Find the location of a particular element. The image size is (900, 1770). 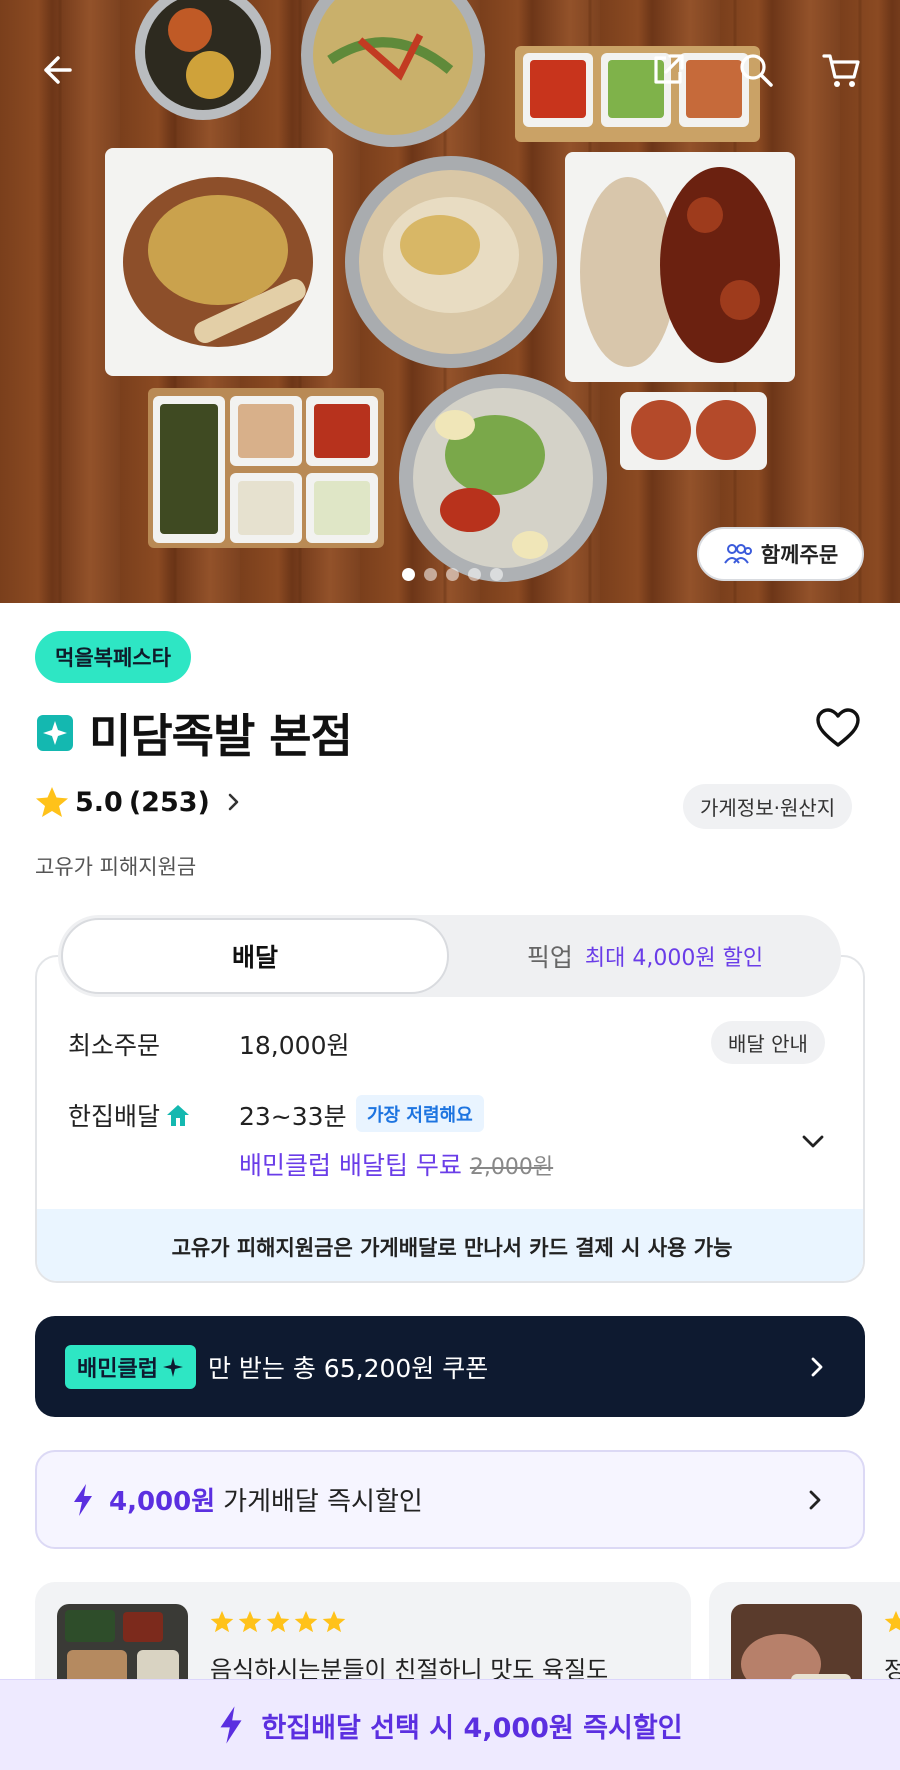

back-arrow-icon is located at coordinates (58, 70).